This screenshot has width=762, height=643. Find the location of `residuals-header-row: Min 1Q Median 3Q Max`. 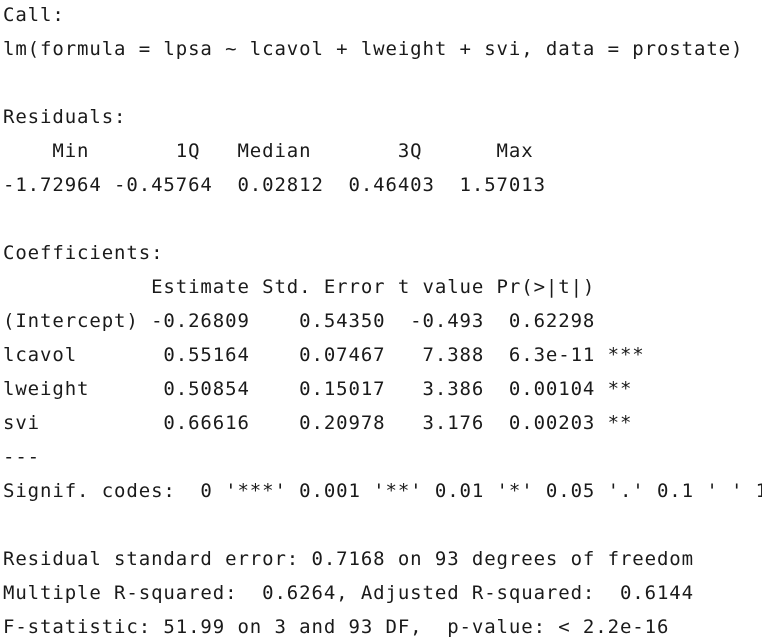

residuals-header-row: Min 1Q Median 3Q Max is located at coordinates (268, 151).